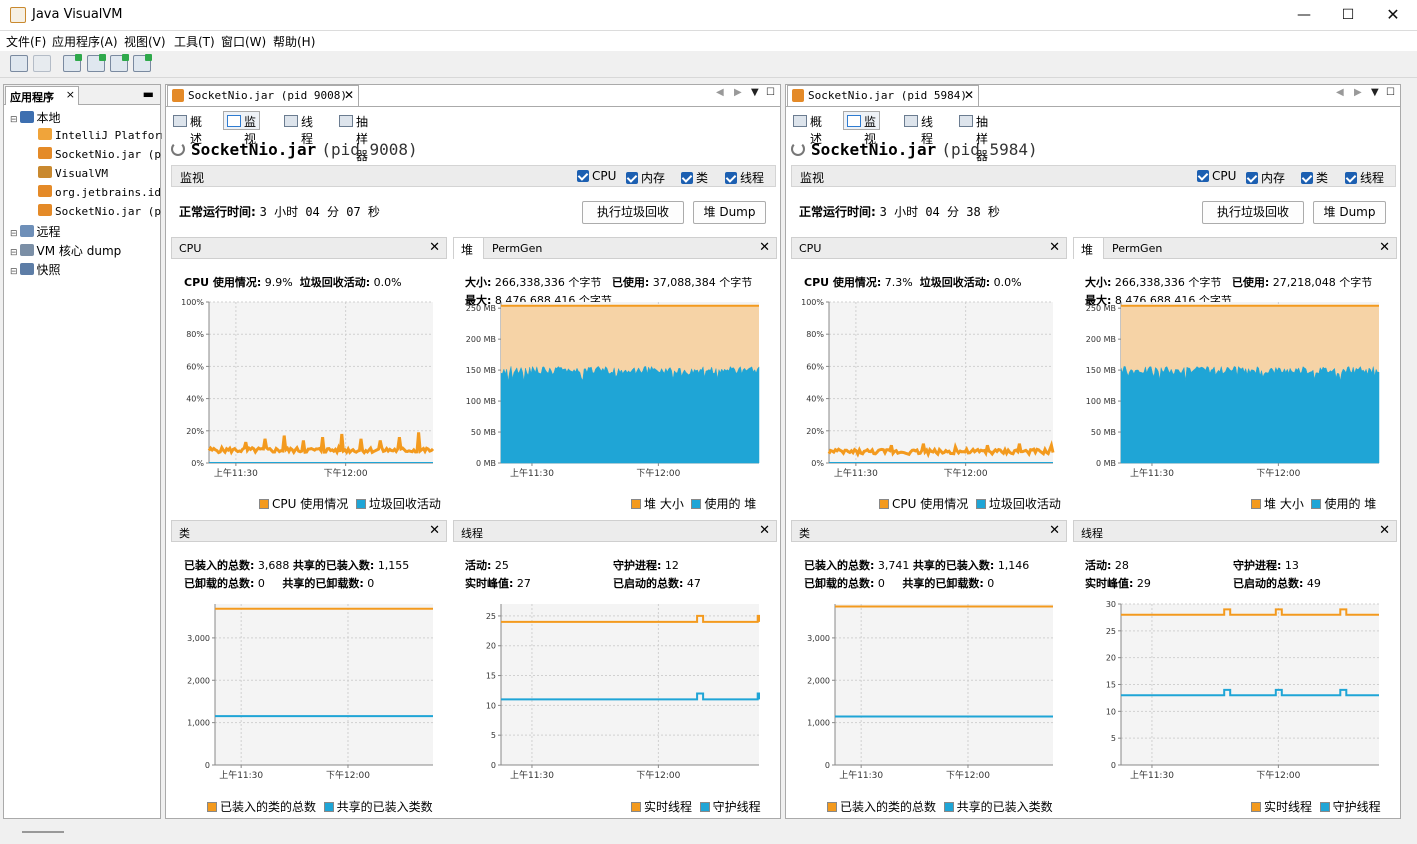 The height and width of the screenshot is (844, 1417). What do you see at coordinates (85, 117) in the screenshot?
I see `tree-node: ⊟ 本地` at bounding box center [85, 117].